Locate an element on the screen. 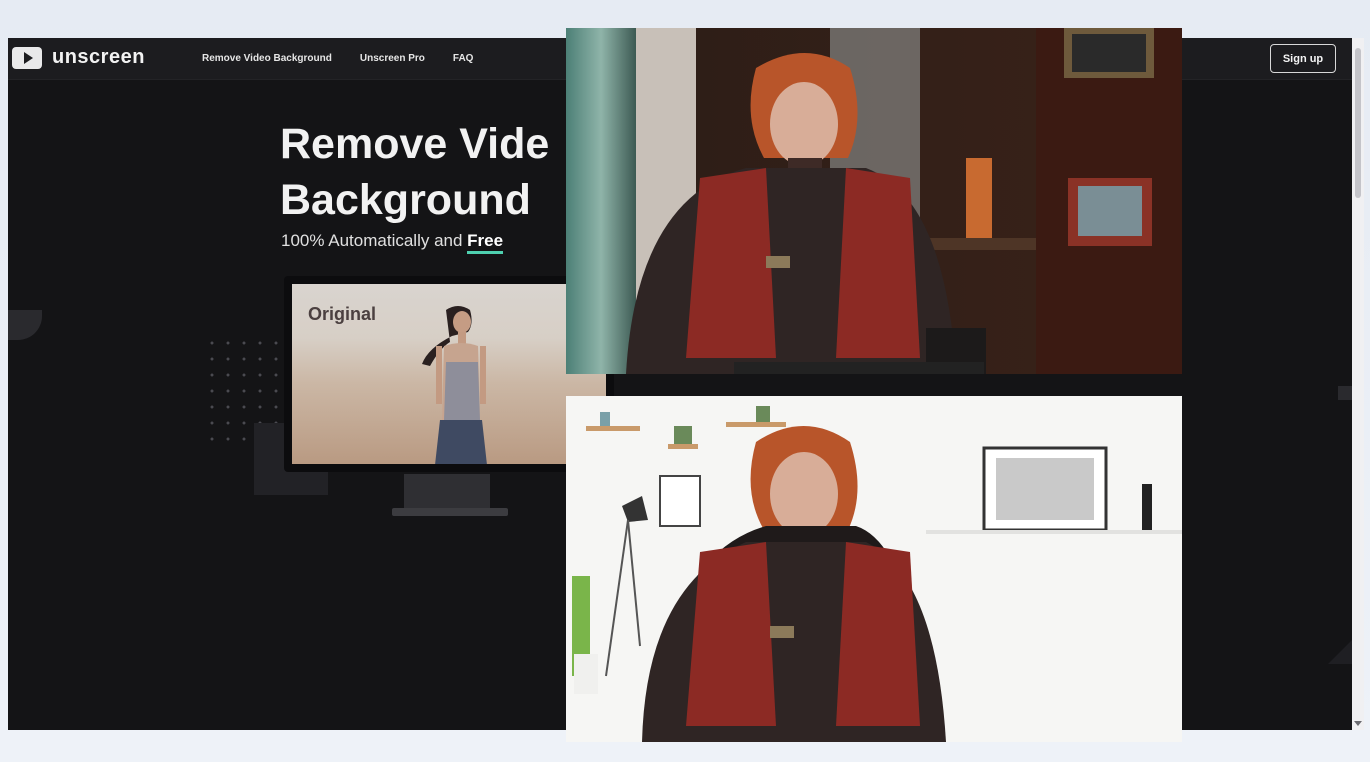 The width and height of the screenshot is (1370, 762). nav-unscreen-pro: Unscreen Pro is located at coordinates (392, 58).